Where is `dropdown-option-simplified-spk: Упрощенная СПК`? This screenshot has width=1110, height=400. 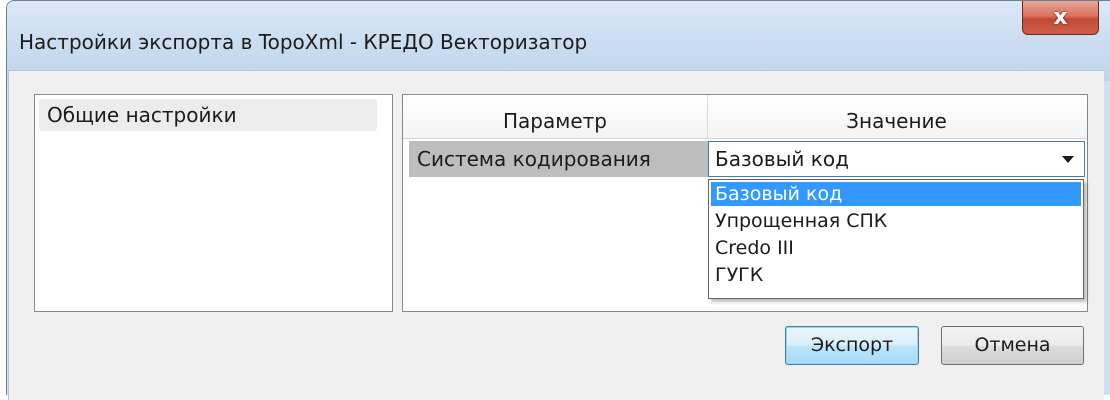
dropdown-option-simplified-spk: Упрощенная СПК is located at coordinates (896, 221).